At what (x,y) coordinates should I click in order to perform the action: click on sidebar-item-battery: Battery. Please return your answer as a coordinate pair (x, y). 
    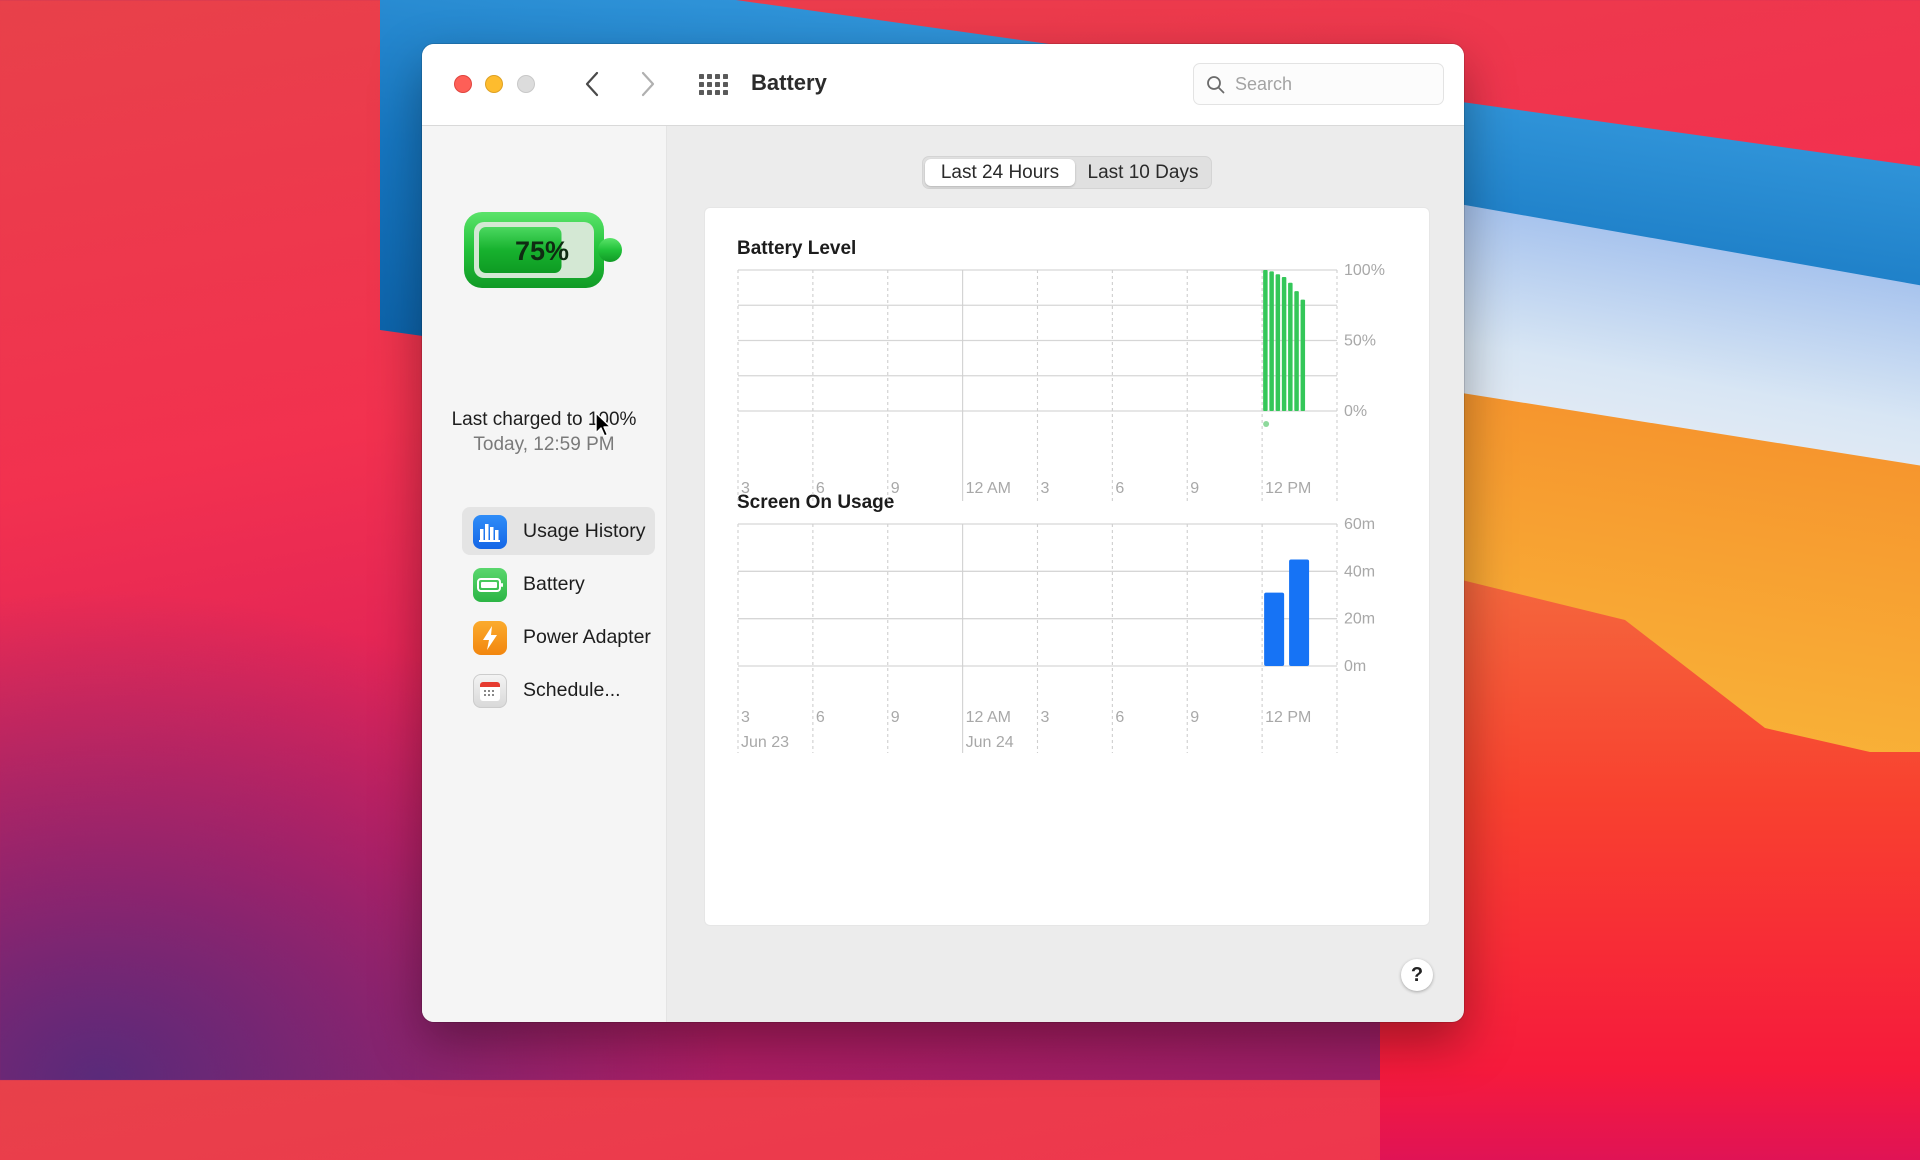
    Looking at the image, I should click on (558, 584).